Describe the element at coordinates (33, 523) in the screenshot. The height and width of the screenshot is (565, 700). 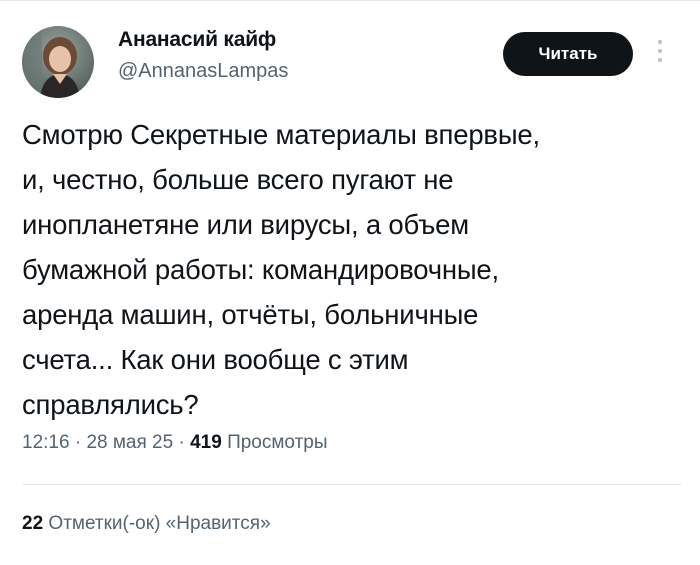
I see `likes-count: 22` at that location.